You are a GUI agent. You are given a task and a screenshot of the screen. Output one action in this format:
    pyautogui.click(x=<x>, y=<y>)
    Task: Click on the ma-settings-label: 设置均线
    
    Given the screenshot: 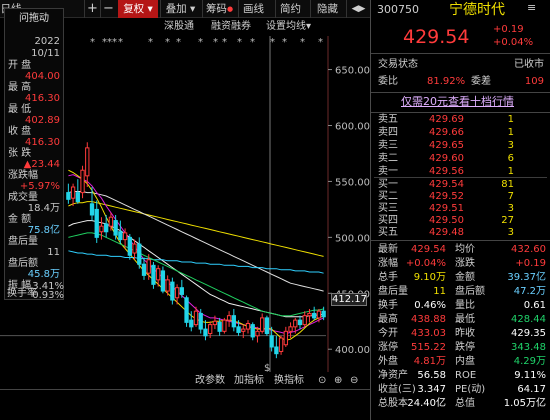 What is the action you would take?
    pyautogui.click(x=286, y=26)
    